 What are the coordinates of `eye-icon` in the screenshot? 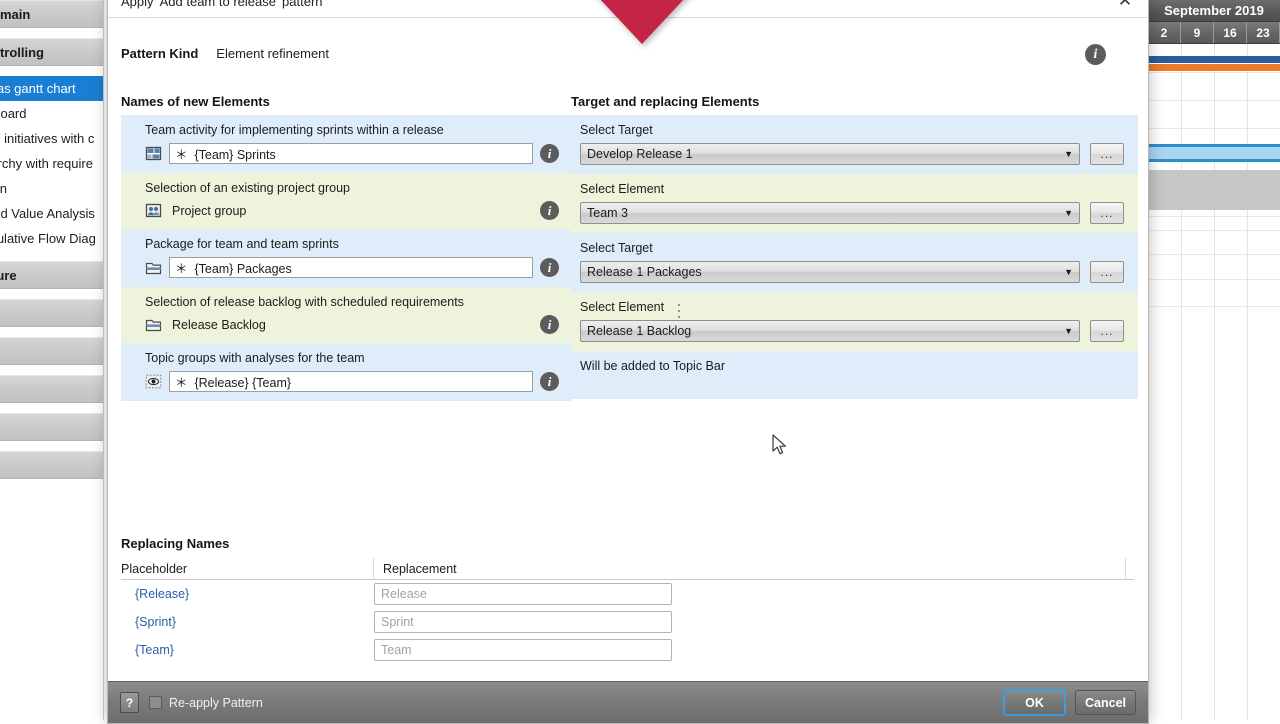 It's located at (153, 381).